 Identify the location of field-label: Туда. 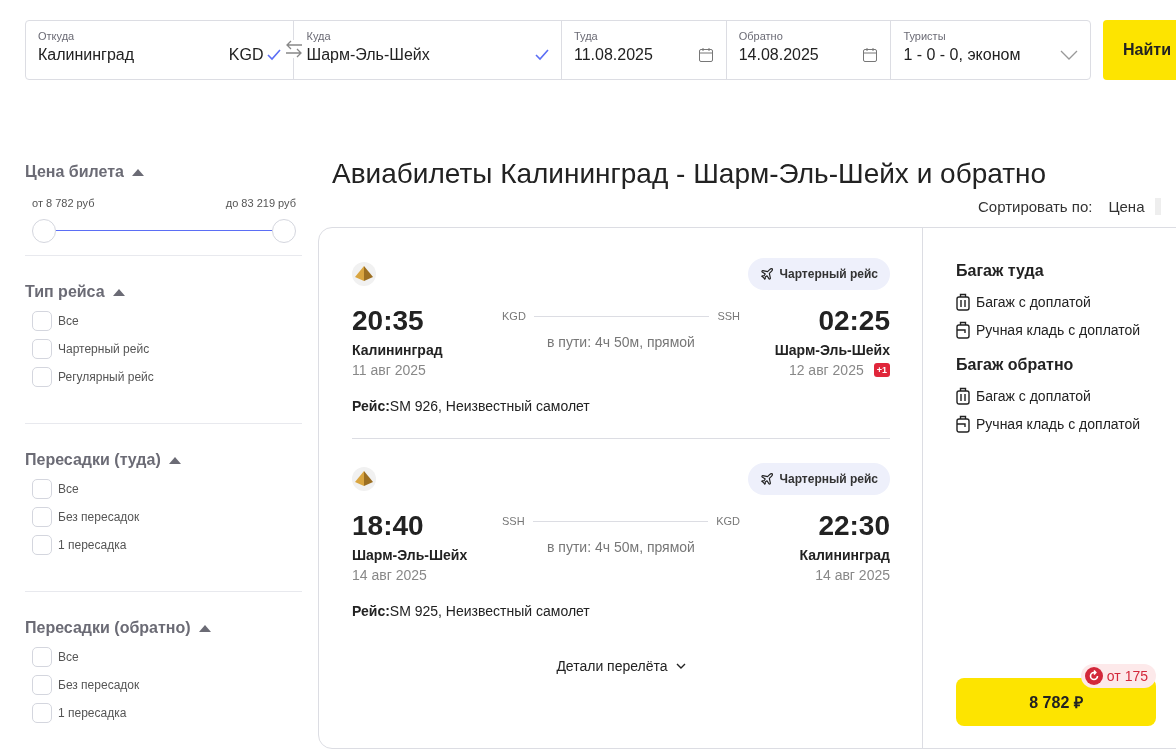
(586, 36).